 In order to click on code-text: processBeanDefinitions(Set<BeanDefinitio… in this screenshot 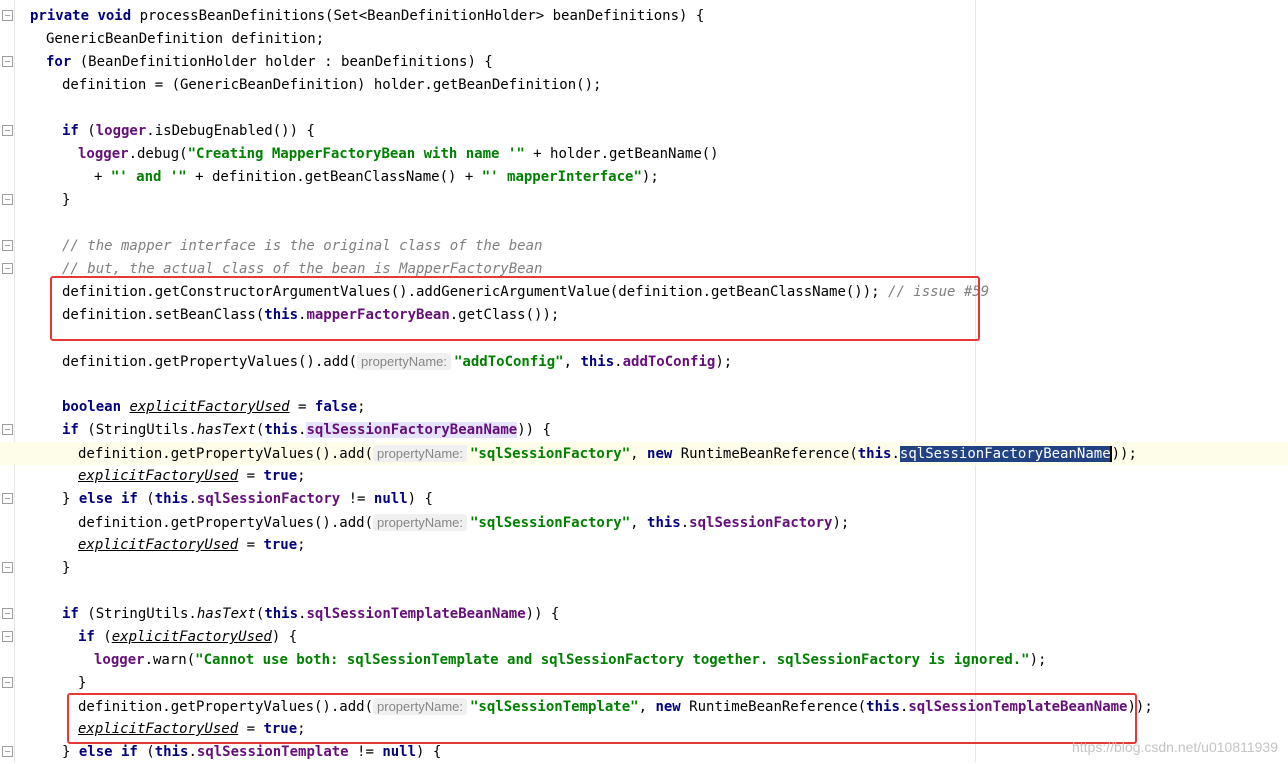, I will do `click(418, 16)`.